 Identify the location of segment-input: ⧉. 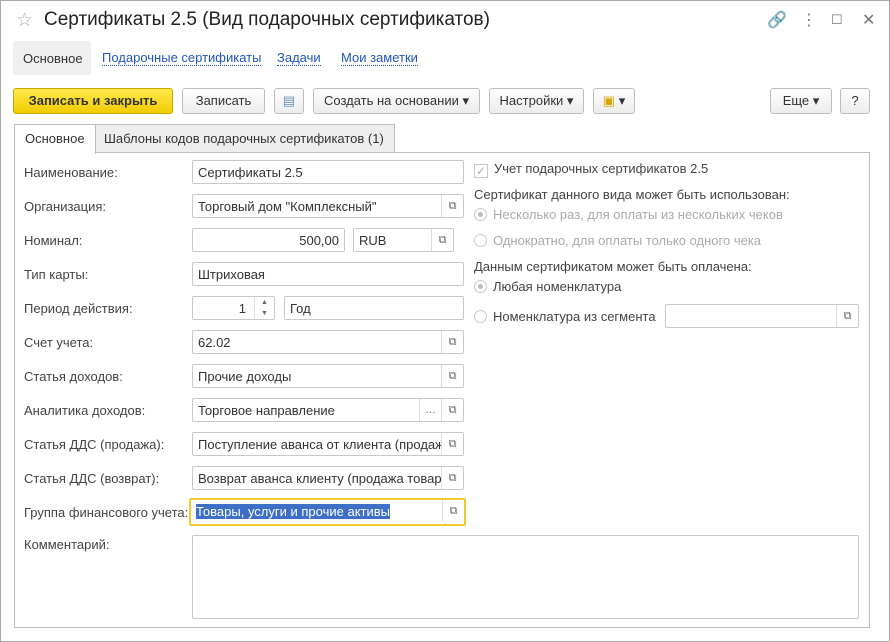
(762, 316).